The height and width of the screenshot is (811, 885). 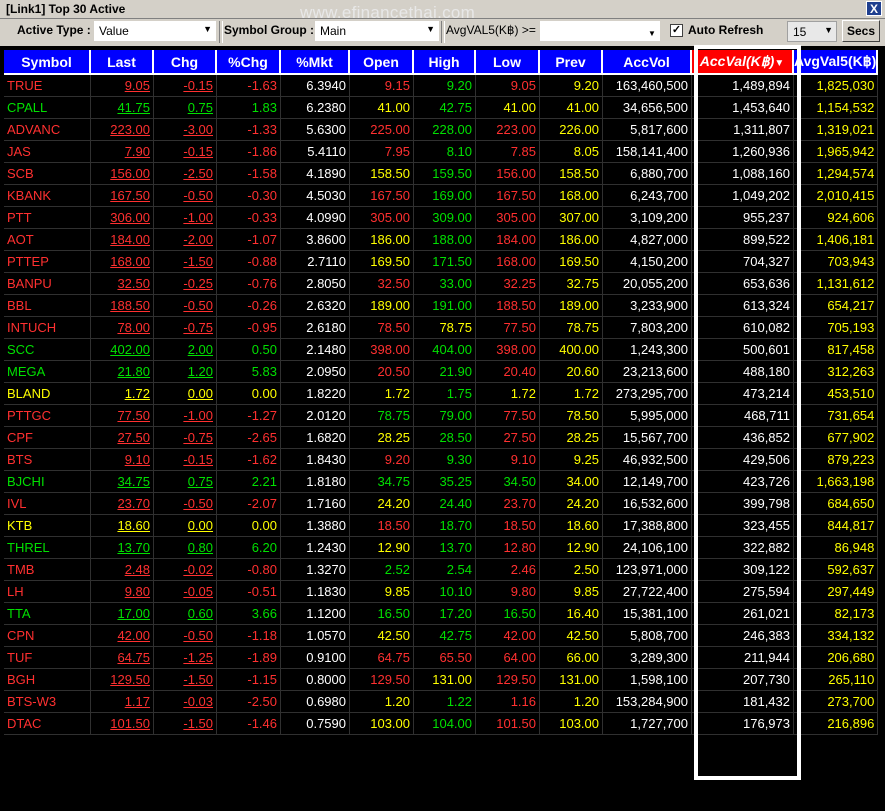 What do you see at coordinates (600, 31) in the screenshot?
I see `filter-input` at bounding box center [600, 31].